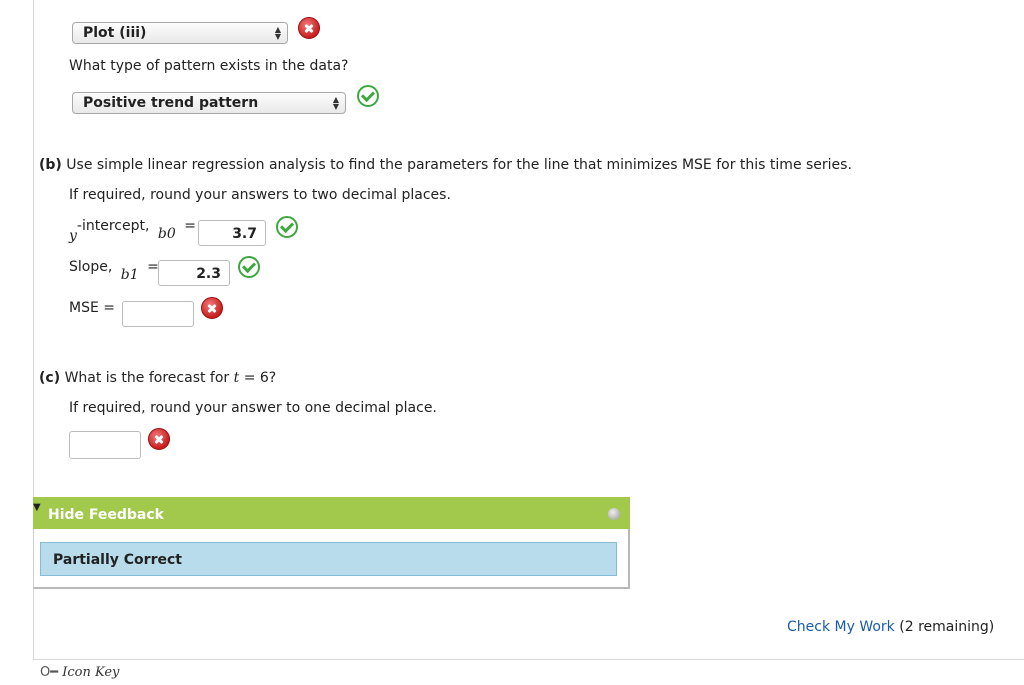  What do you see at coordinates (260, 378) in the screenshot?
I see `part-c-post: = 6?` at bounding box center [260, 378].